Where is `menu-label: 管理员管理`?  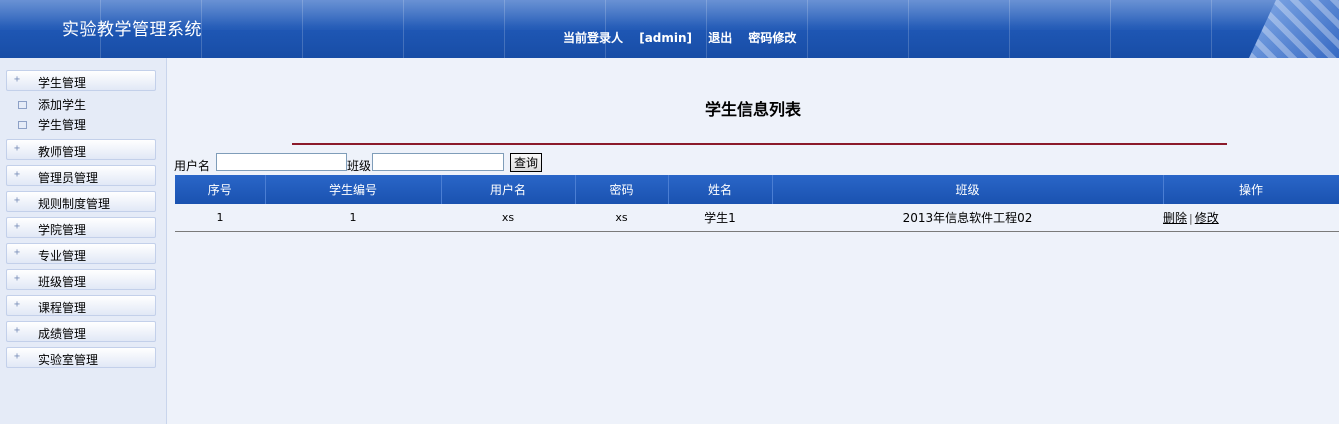
menu-label: 管理员管理 is located at coordinates (68, 178).